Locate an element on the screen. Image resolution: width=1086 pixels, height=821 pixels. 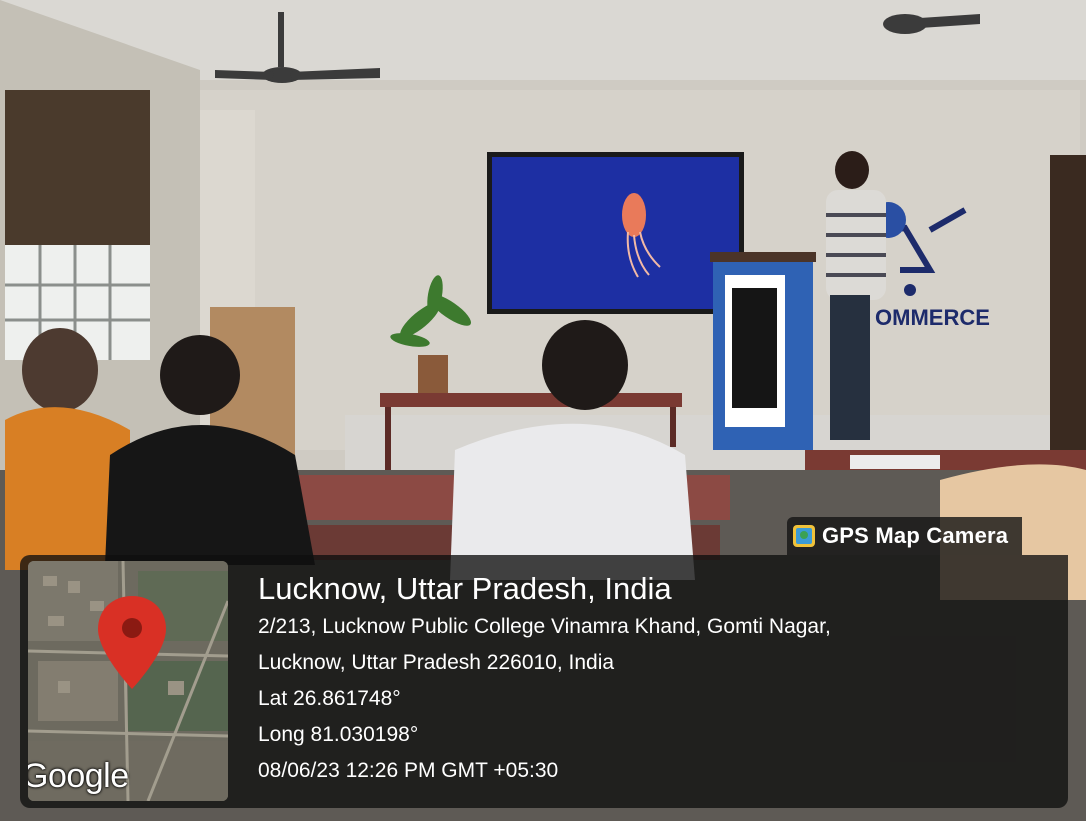
wall-sign: OMMERCE is located at coordinates (932, 317).